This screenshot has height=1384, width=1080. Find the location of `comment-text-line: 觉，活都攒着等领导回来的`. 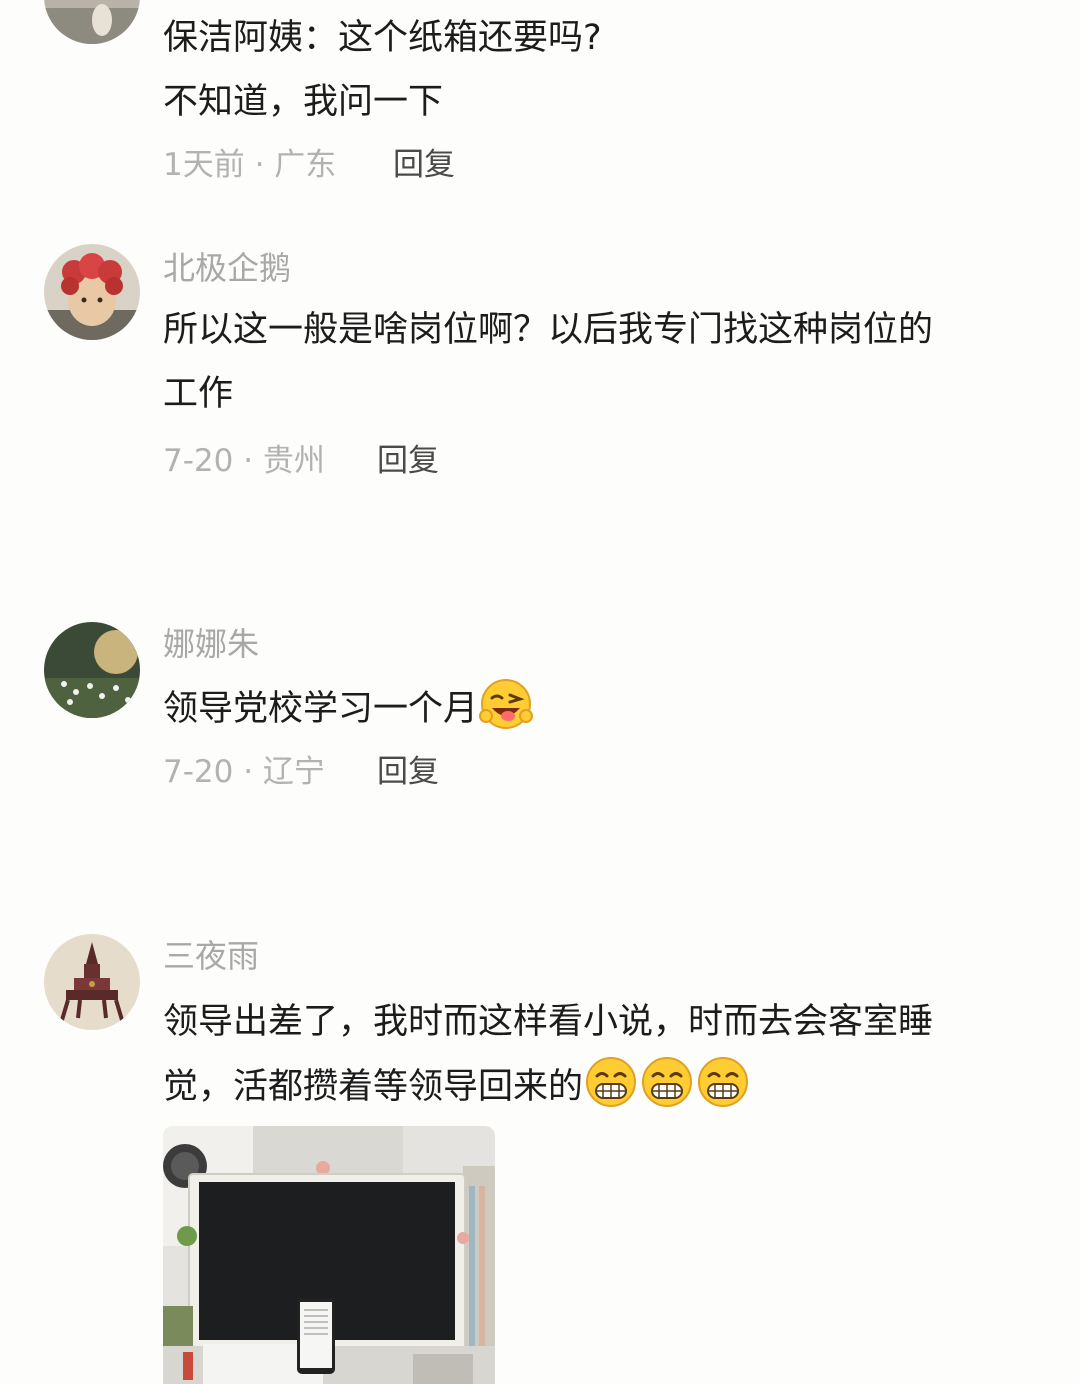

comment-text-line: 觉，活都攒着等领导回来的 is located at coordinates (603, 1086).